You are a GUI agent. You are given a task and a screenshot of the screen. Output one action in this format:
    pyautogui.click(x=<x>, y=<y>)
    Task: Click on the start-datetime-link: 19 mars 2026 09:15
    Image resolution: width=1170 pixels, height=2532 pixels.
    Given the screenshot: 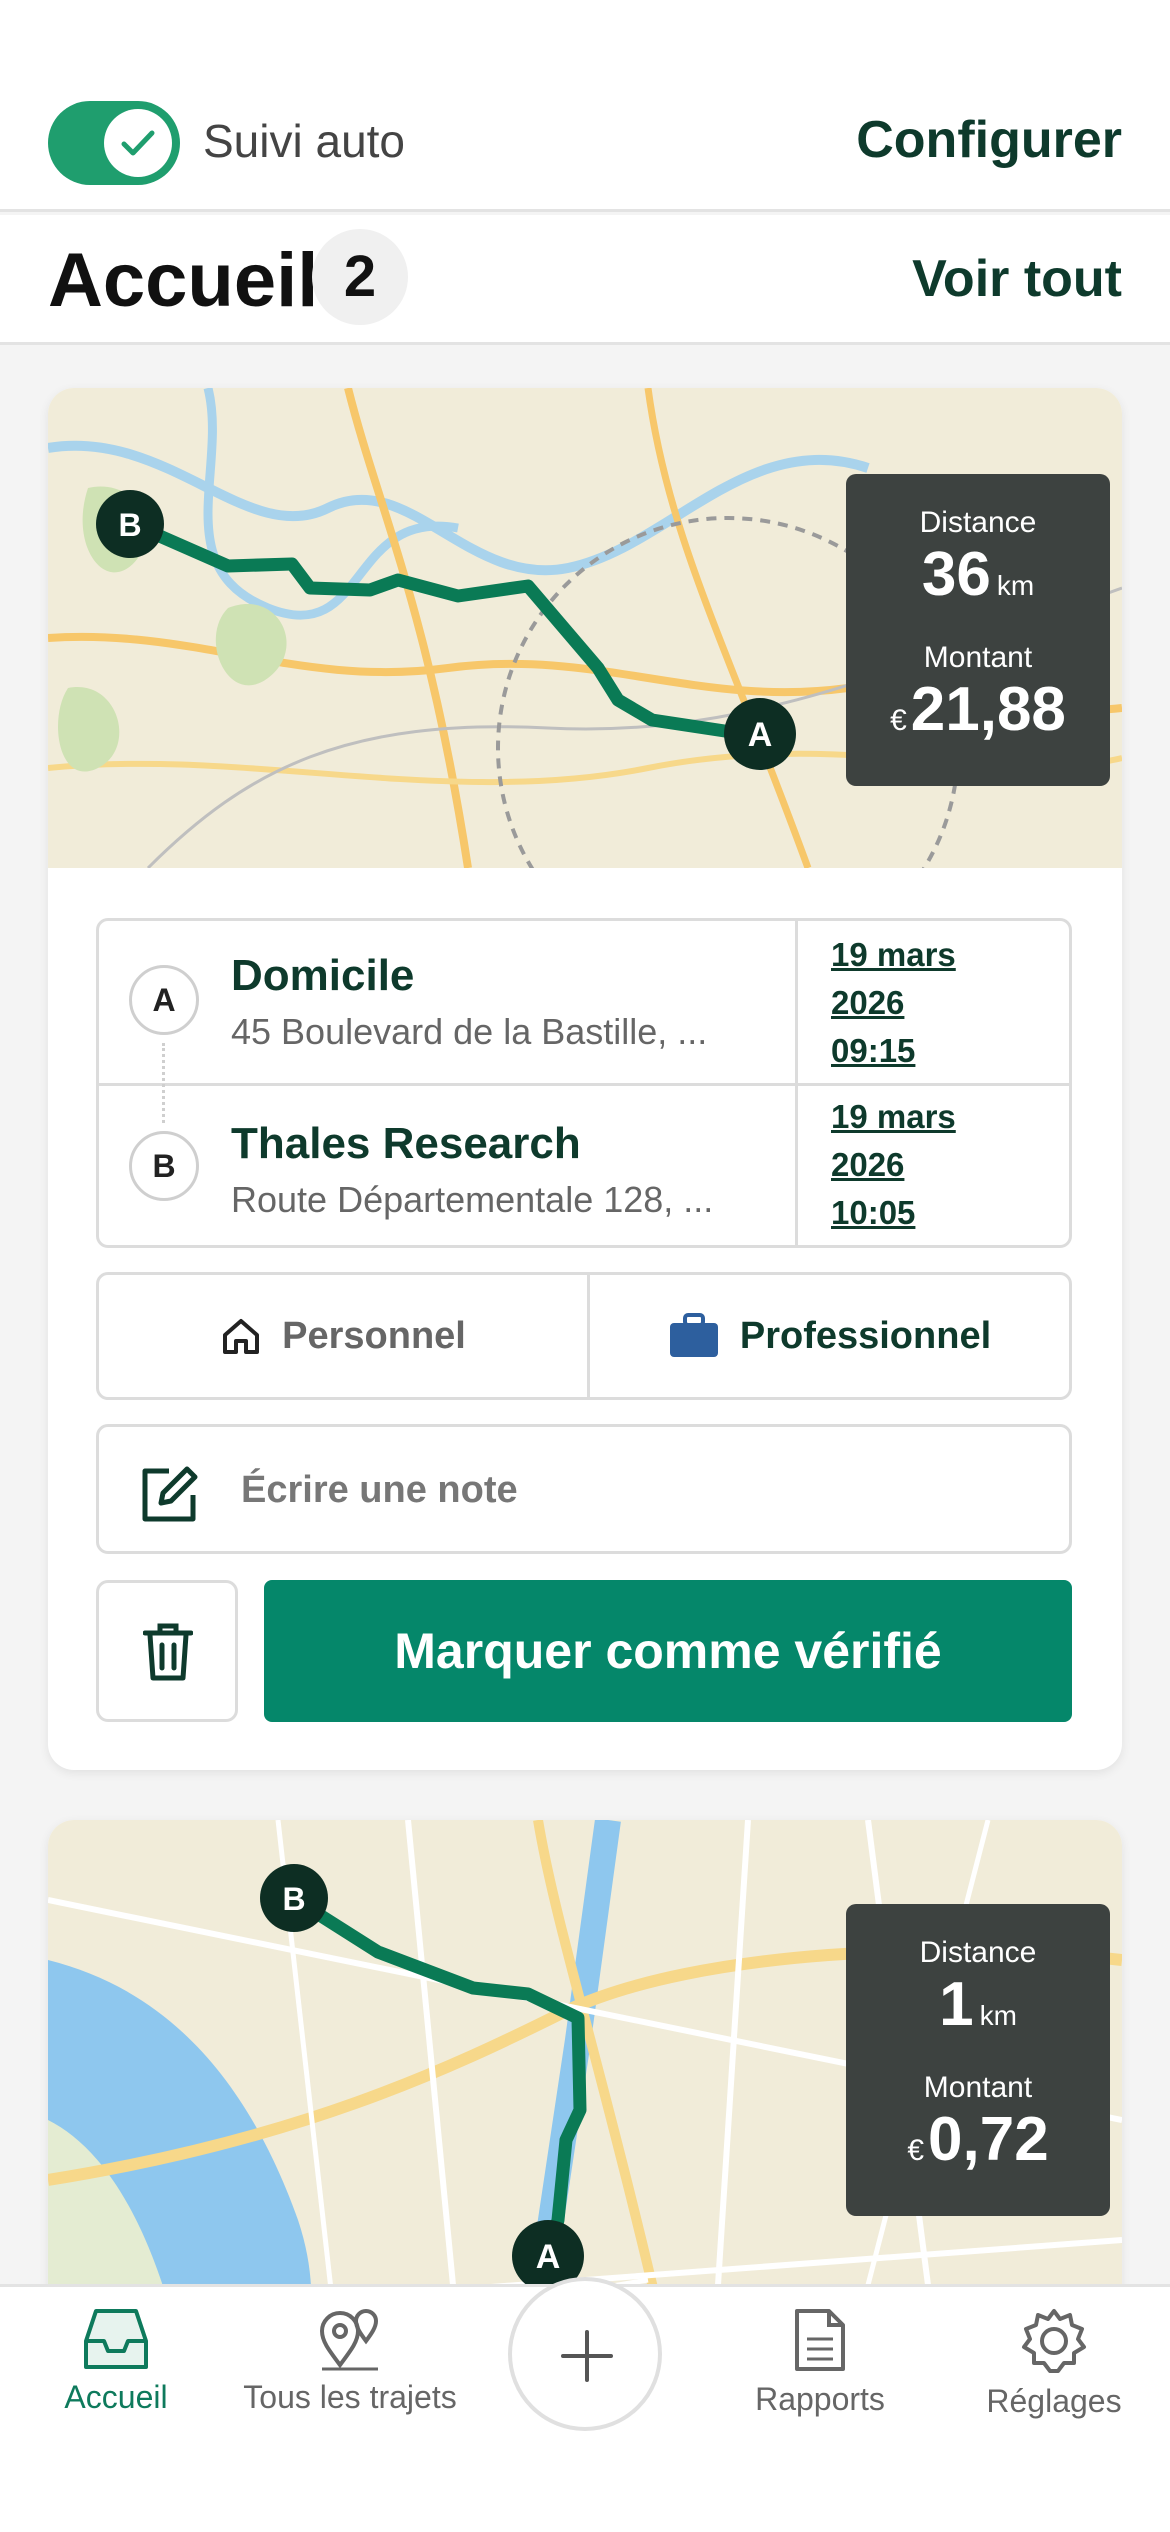 What is the action you would take?
    pyautogui.click(x=931, y=1003)
    